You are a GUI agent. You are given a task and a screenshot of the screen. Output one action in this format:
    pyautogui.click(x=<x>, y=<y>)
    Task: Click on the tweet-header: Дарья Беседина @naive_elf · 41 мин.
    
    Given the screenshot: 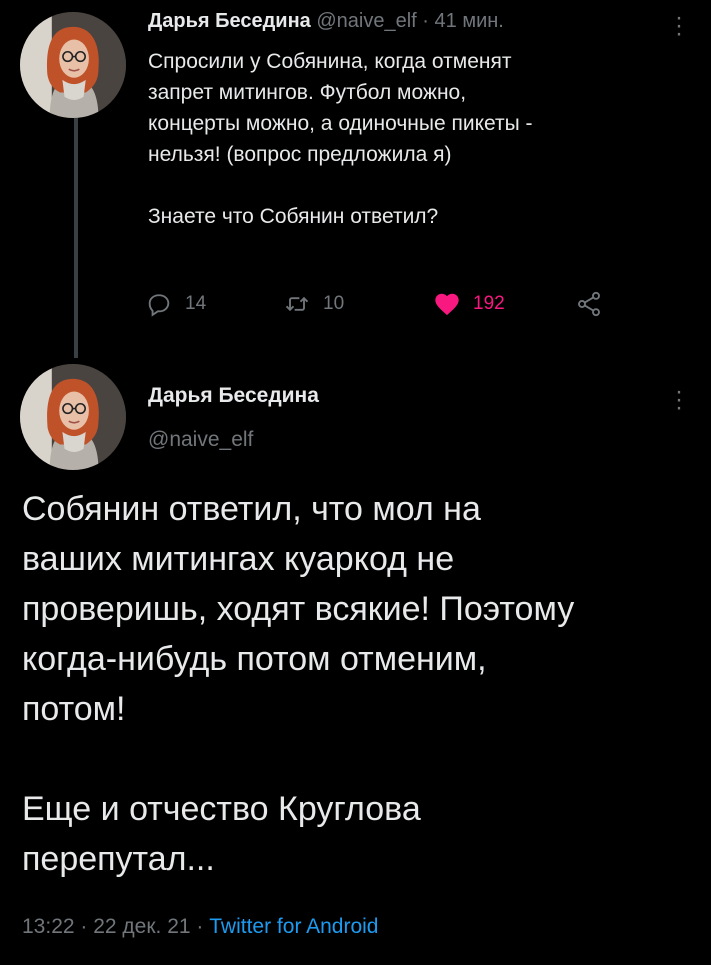 What is the action you would take?
    pyautogui.click(x=326, y=21)
    